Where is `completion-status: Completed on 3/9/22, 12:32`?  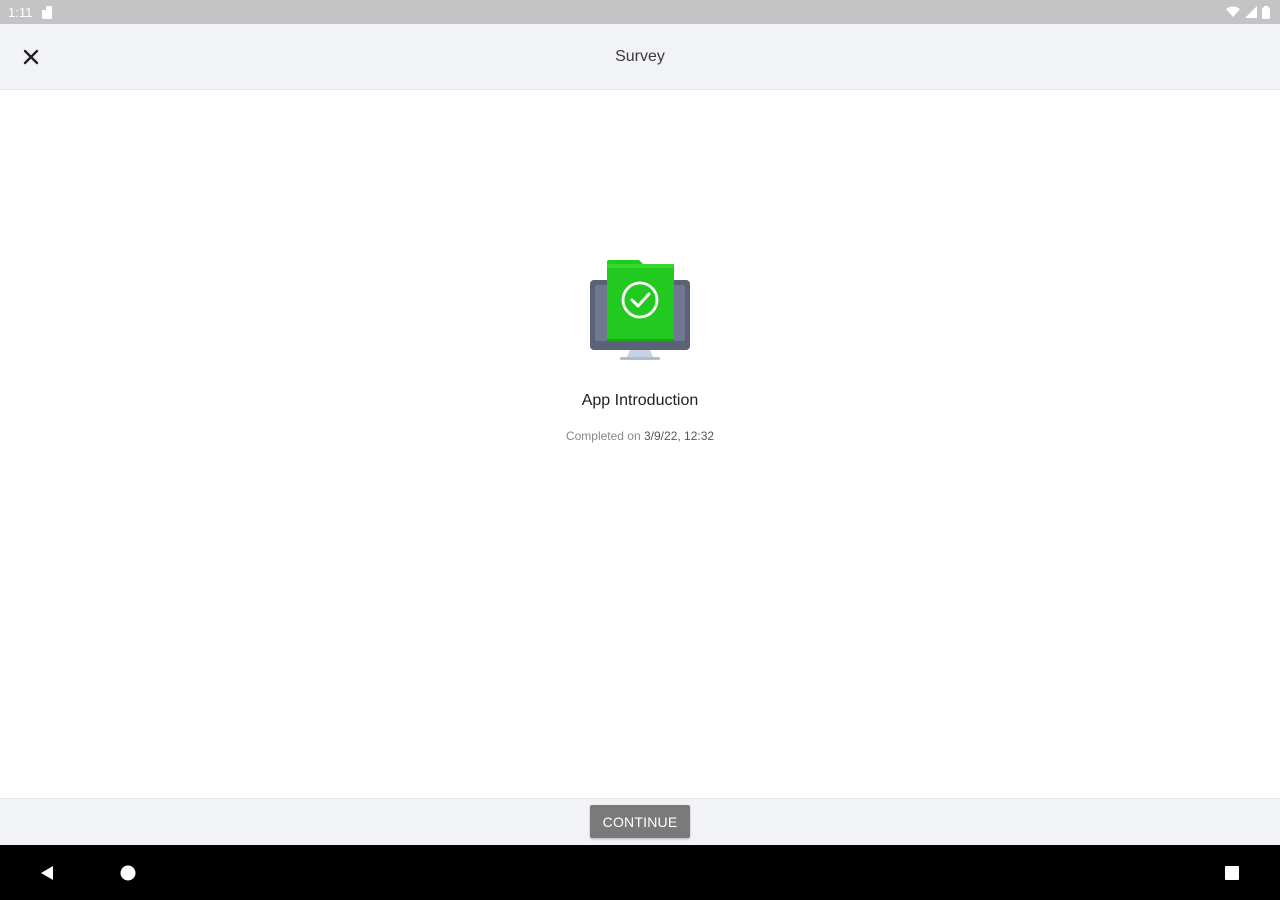
completion-status: Completed on 3/9/22, 12:32 is located at coordinates (640, 436).